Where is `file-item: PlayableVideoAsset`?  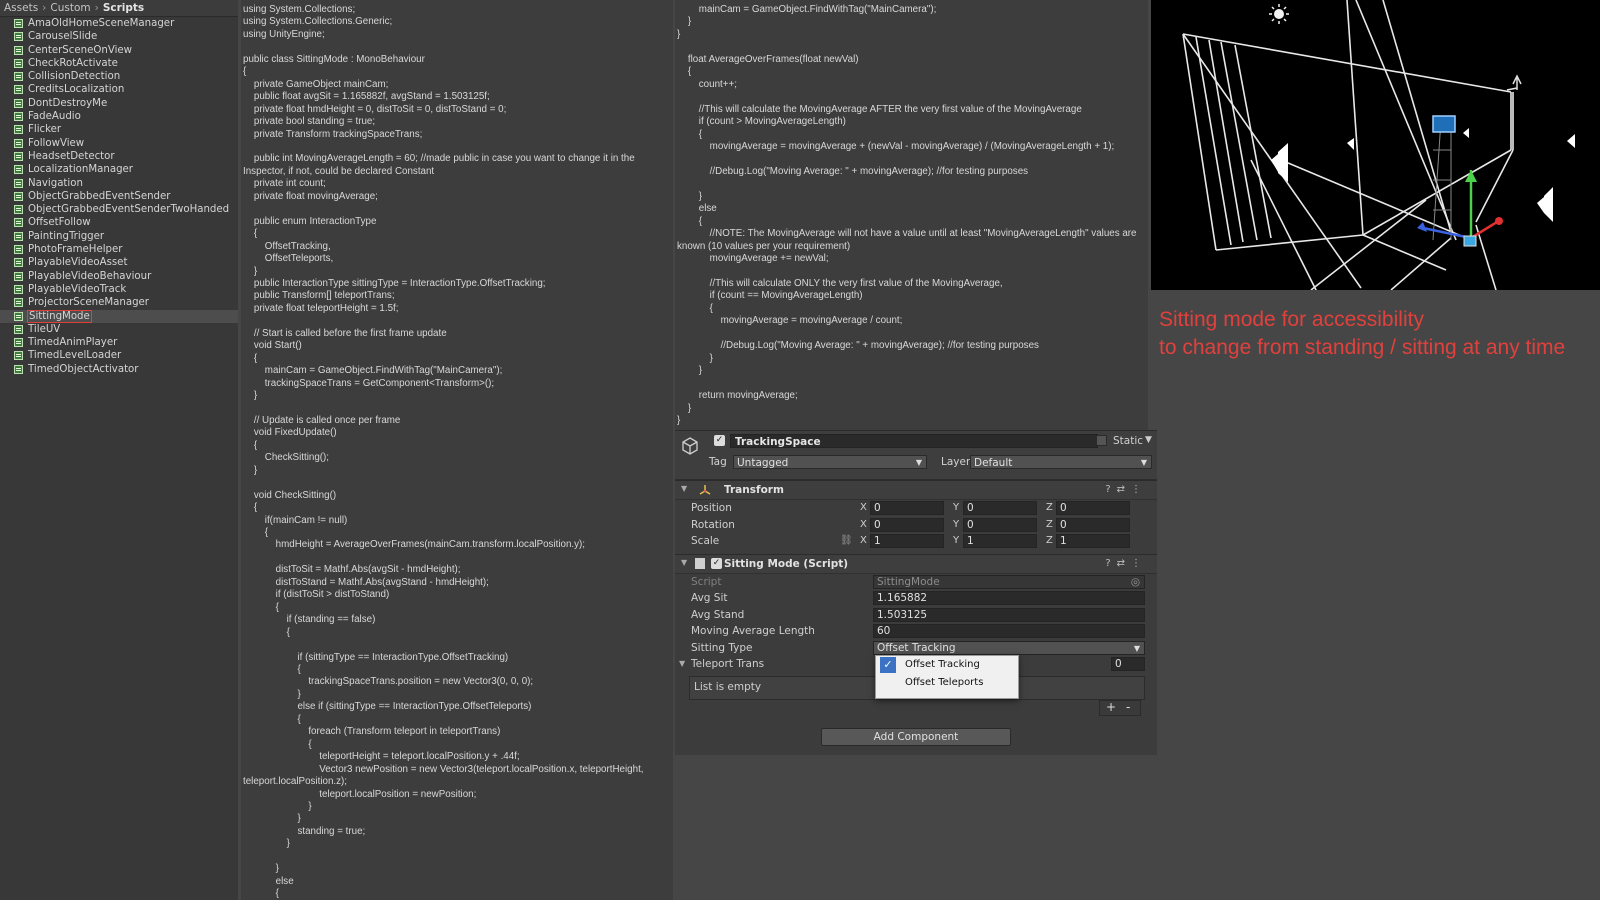
file-item: PlayableVideoAsset is located at coordinates (119, 262).